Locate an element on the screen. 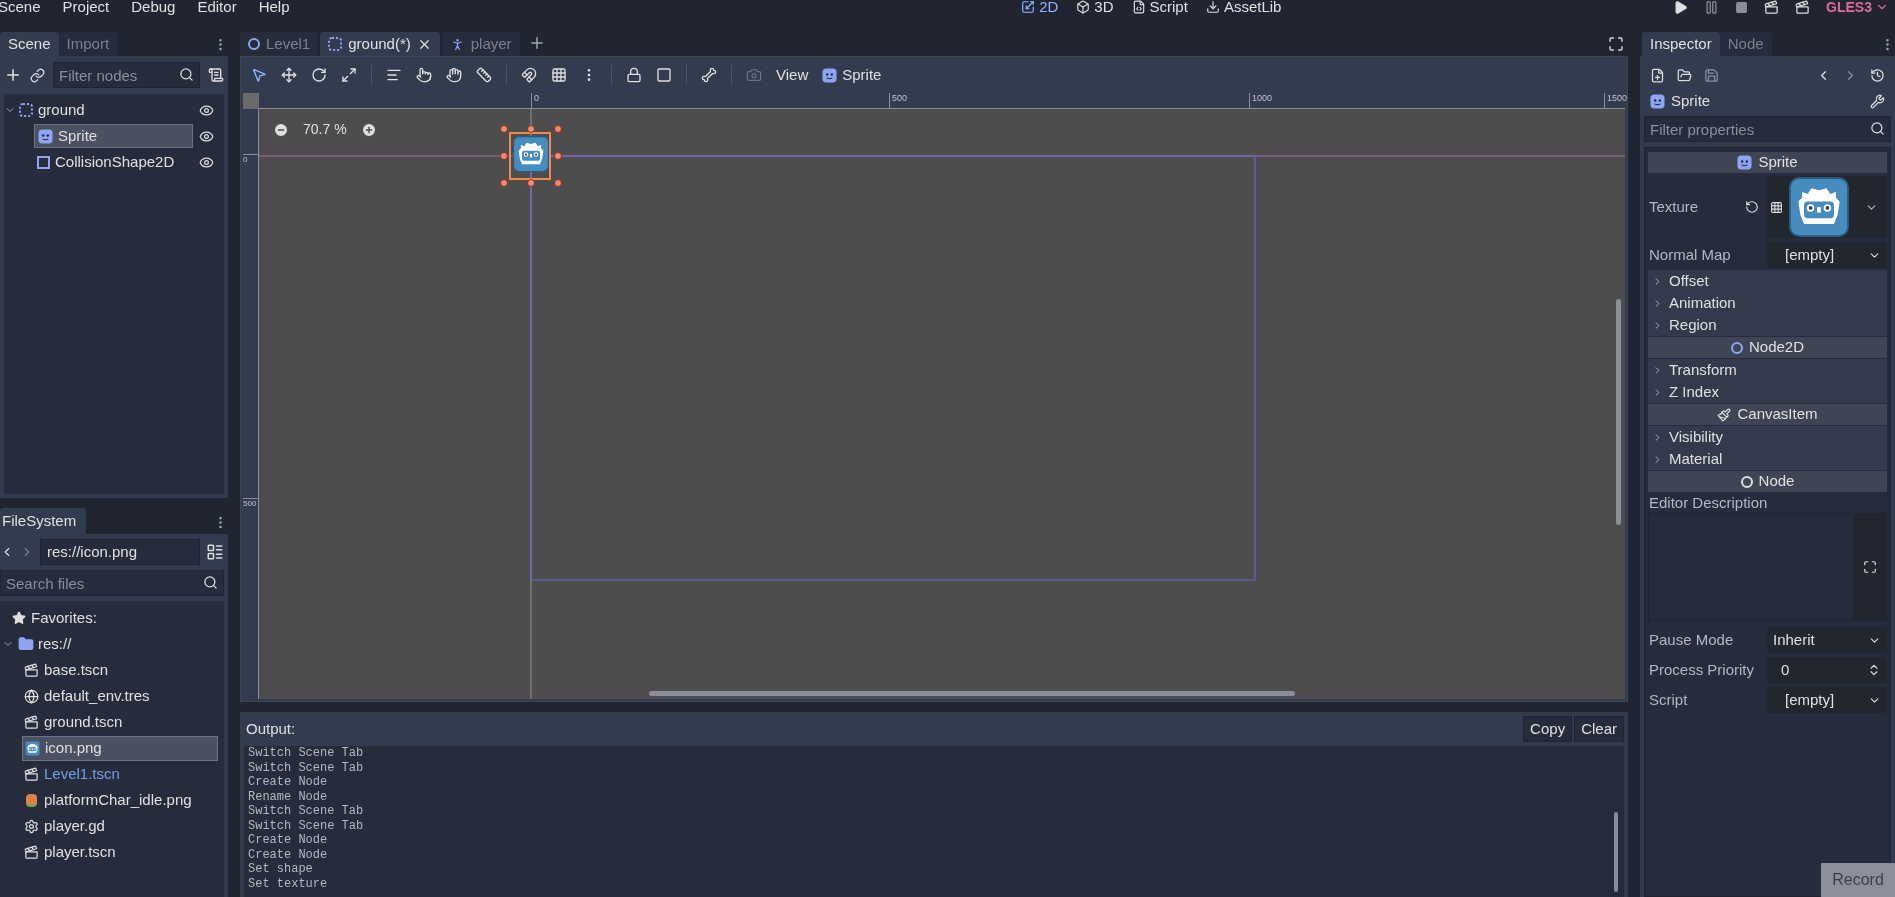 This screenshot has width=1895, height=897. property-group: Z Index is located at coordinates (1767, 392).